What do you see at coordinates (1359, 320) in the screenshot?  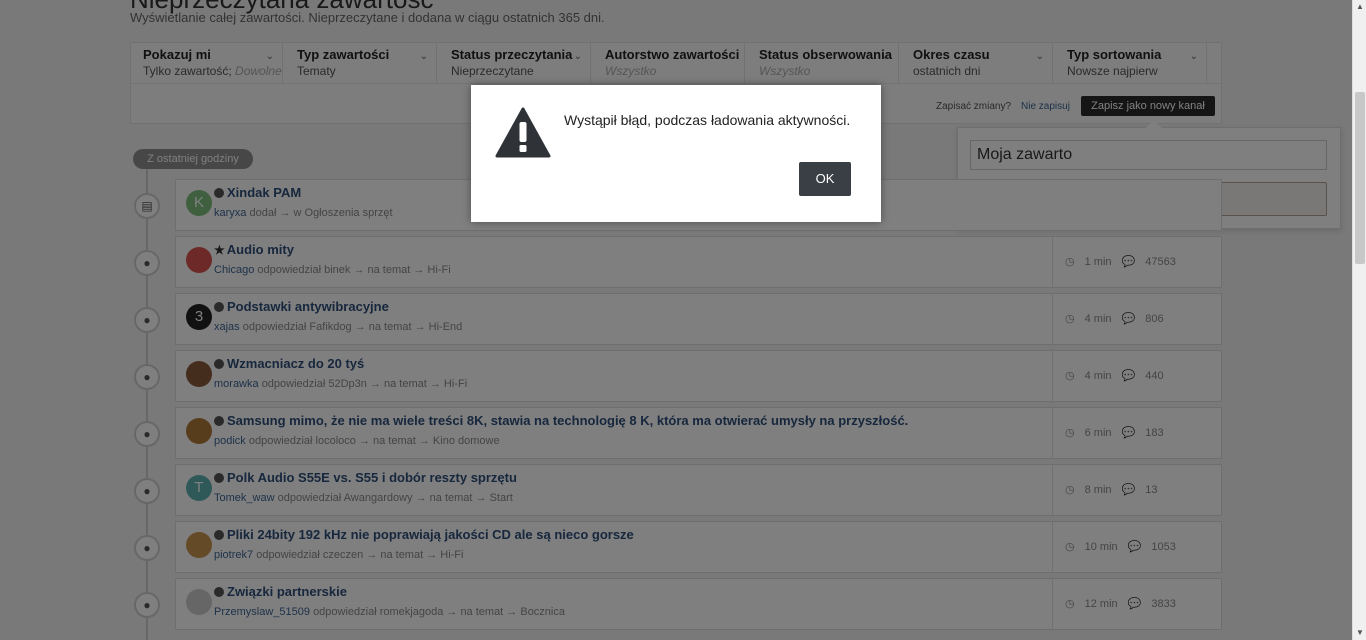 I see `vertical-scrollbar: ▲ ◀ ▼` at bounding box center [1359, 320].